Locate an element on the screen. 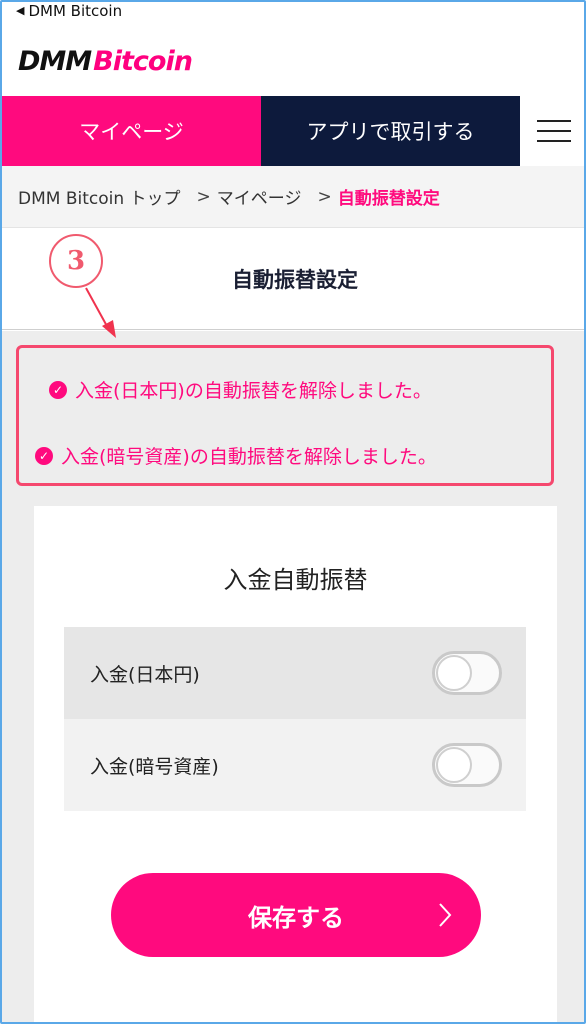 This screenshot has height=1024, width=586. nav-mypage-button: マイページ is located at coordinates (131, 131).